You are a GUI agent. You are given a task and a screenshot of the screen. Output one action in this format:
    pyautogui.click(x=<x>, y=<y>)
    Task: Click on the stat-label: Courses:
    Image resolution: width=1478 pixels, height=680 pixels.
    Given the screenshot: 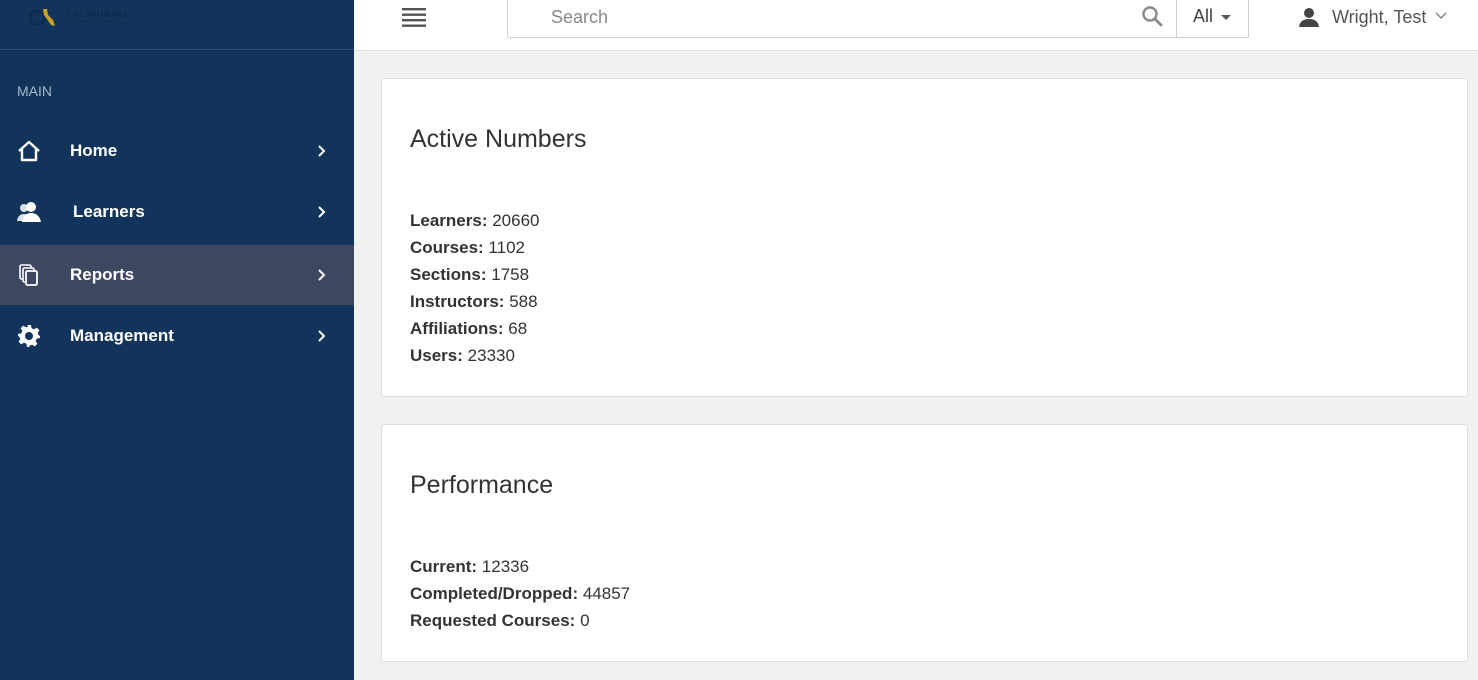 What is the action you would take?
    pyautogui.click(x=447, y=247)
    